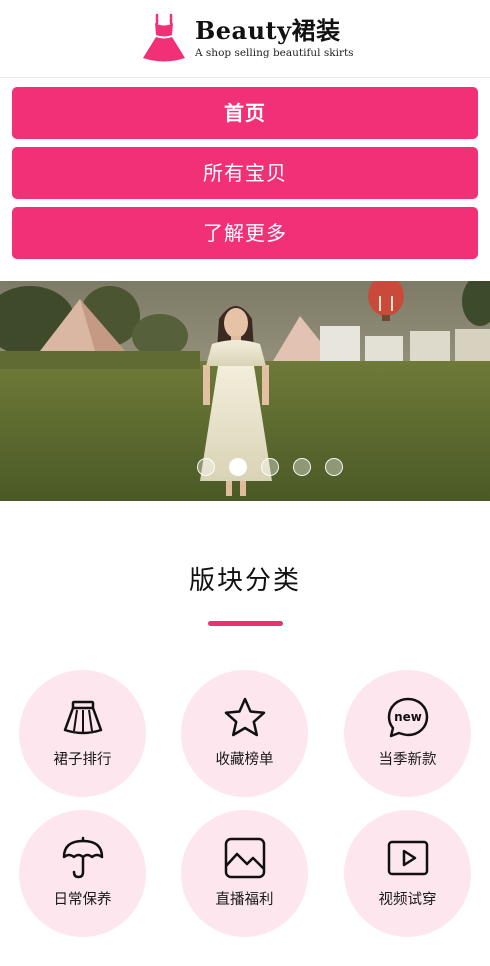 The image size is (490, 966). I want to click on category-label: 裙子排行, so click(82, 760).